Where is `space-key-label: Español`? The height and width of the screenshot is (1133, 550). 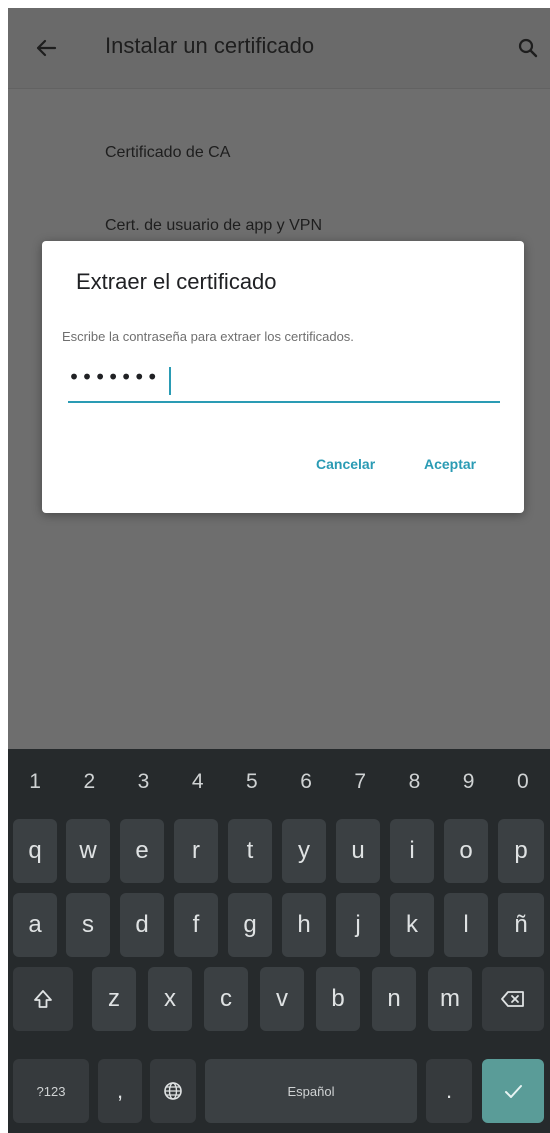
space-key-label: Español is located at coordinates (311, 1091).